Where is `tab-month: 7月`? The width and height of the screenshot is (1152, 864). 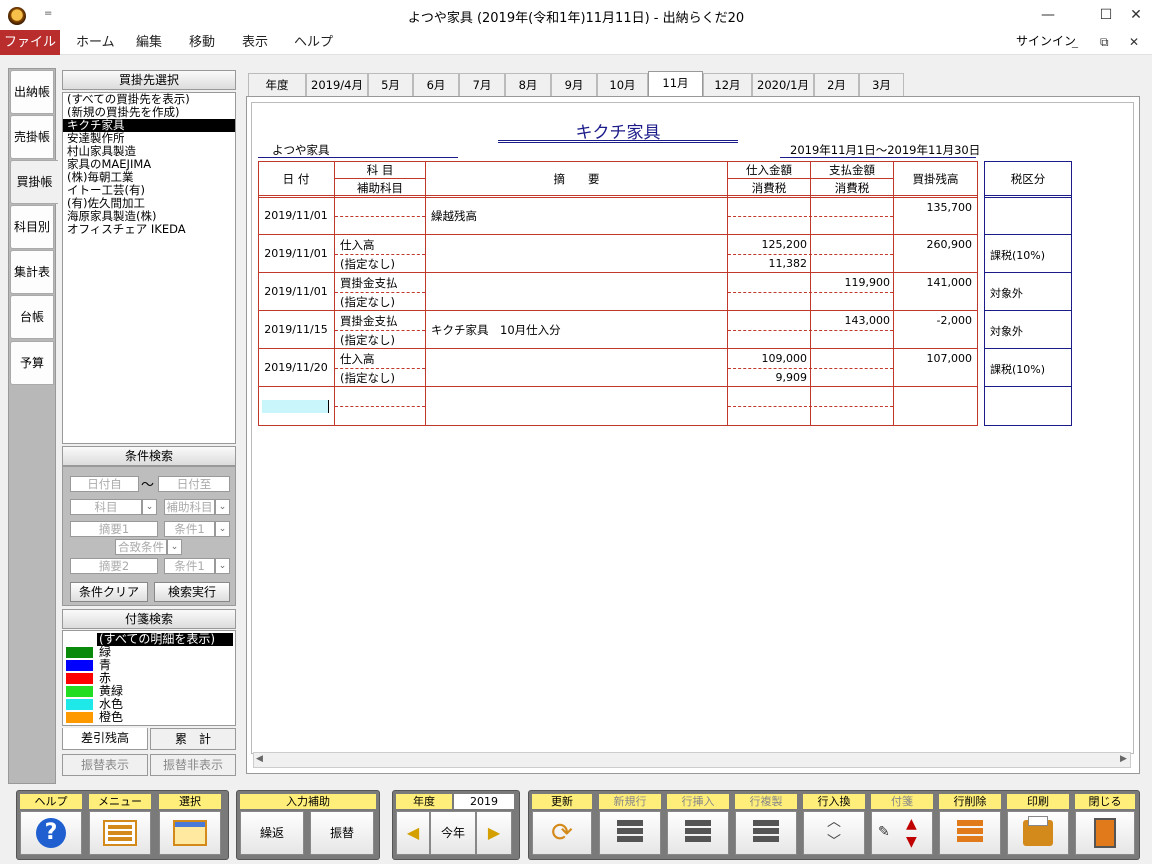
tab-month: 7月 is located at coordinates (482, 85).